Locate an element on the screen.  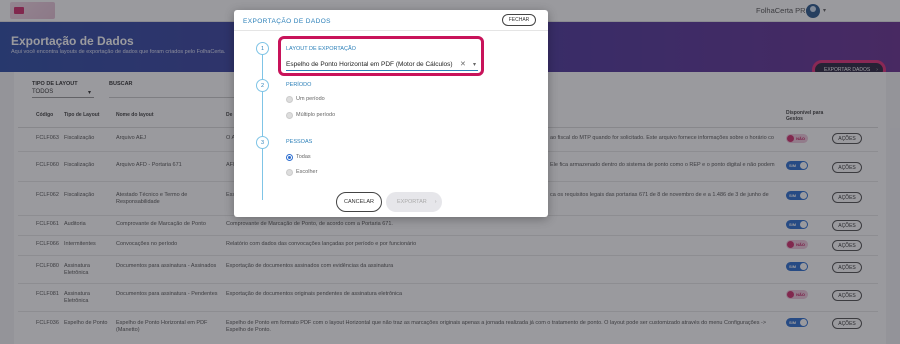
step-3-indicator: 3 is located at coordinates (262, 142).